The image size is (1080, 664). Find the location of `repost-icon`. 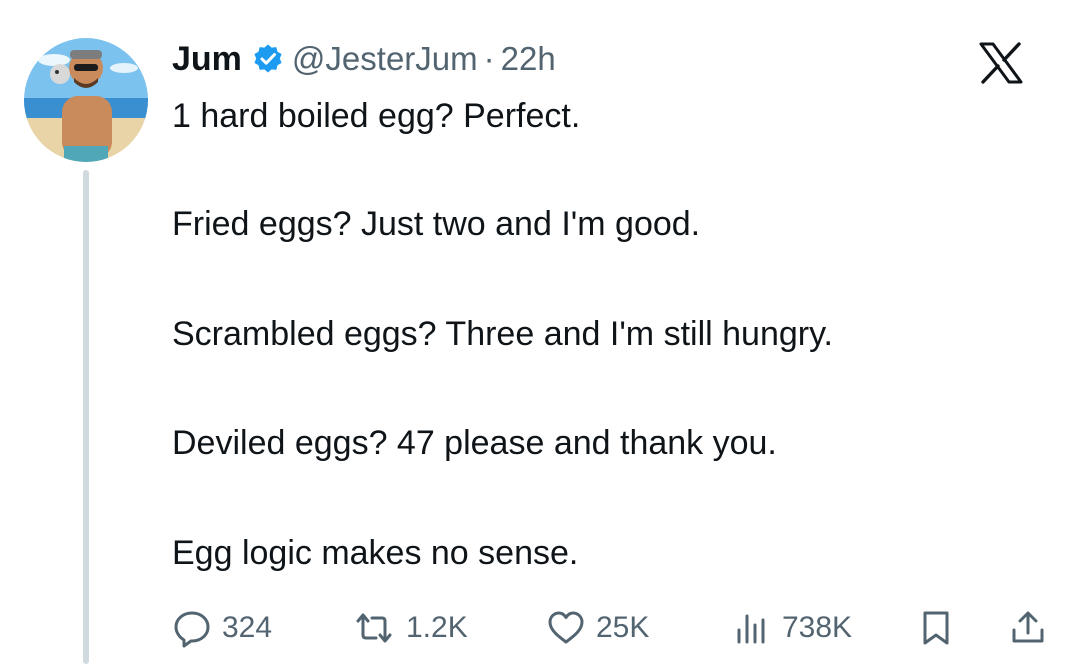

repost-icon is located at coordinates (374, 628).